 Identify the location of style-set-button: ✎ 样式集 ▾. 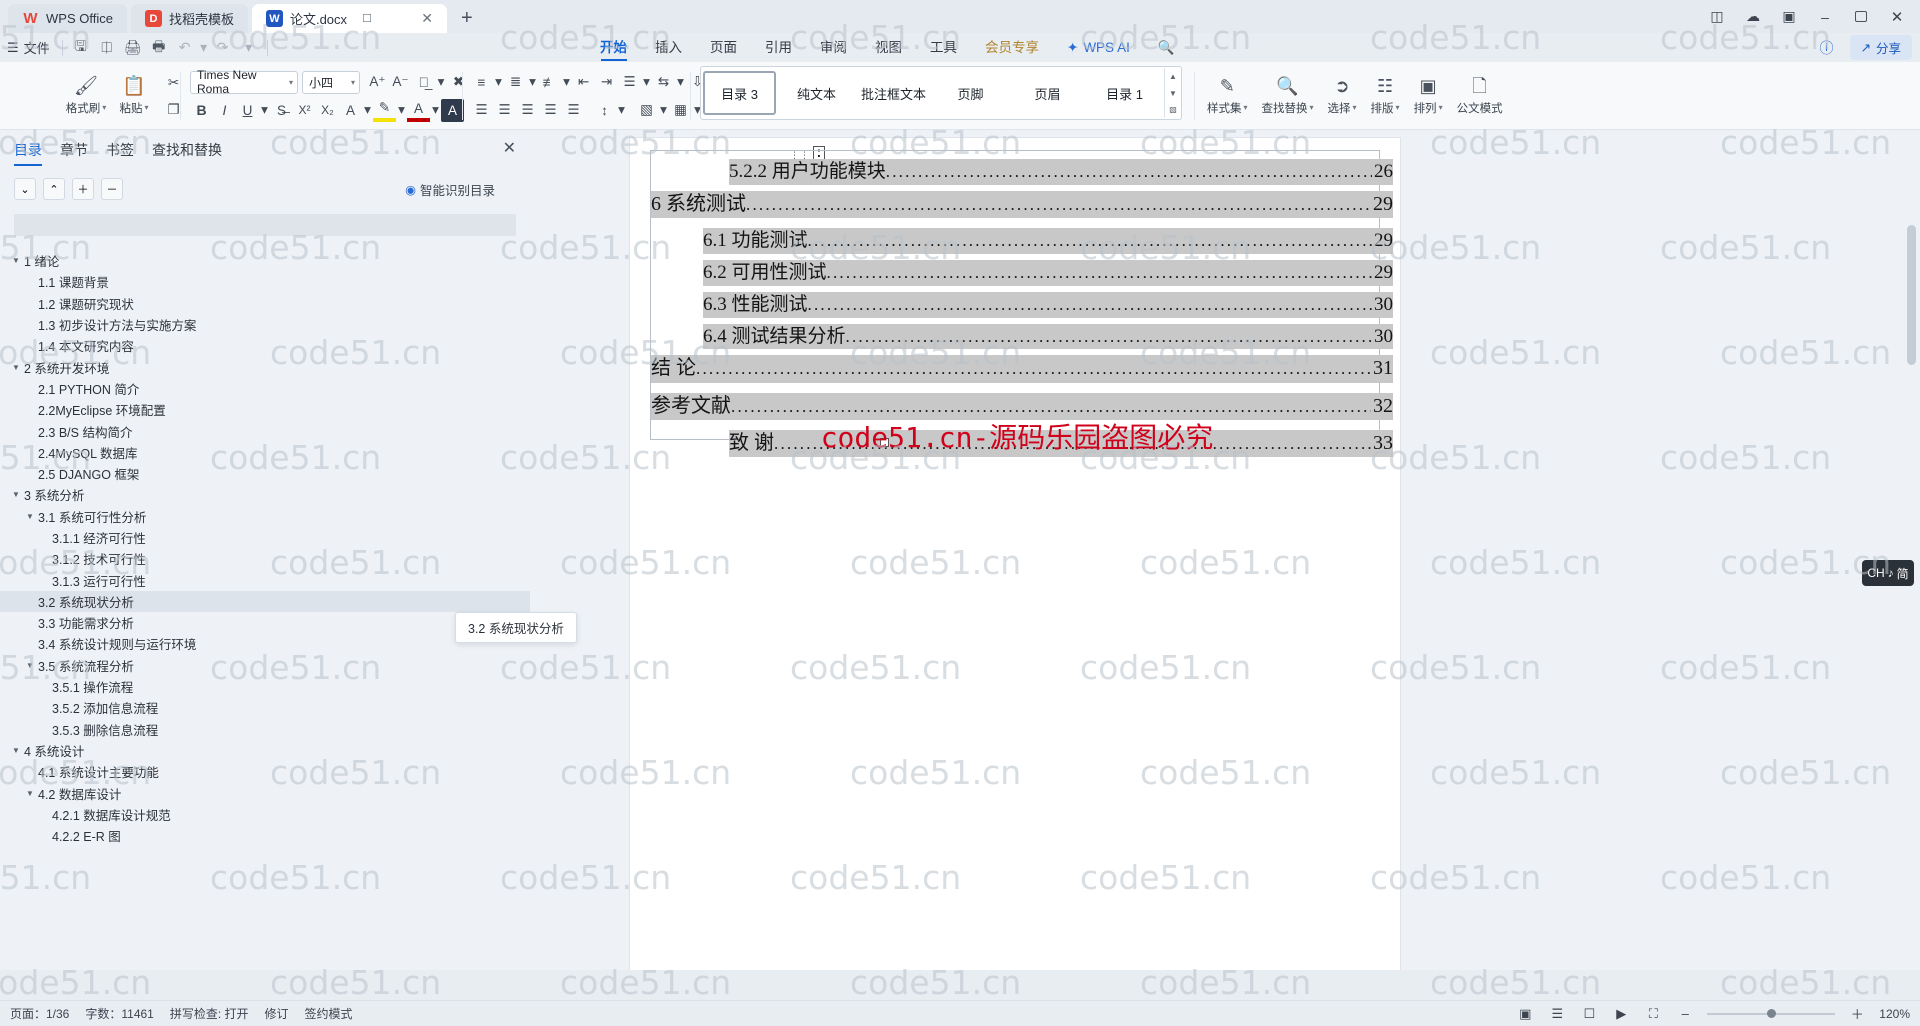
(1227, 96).